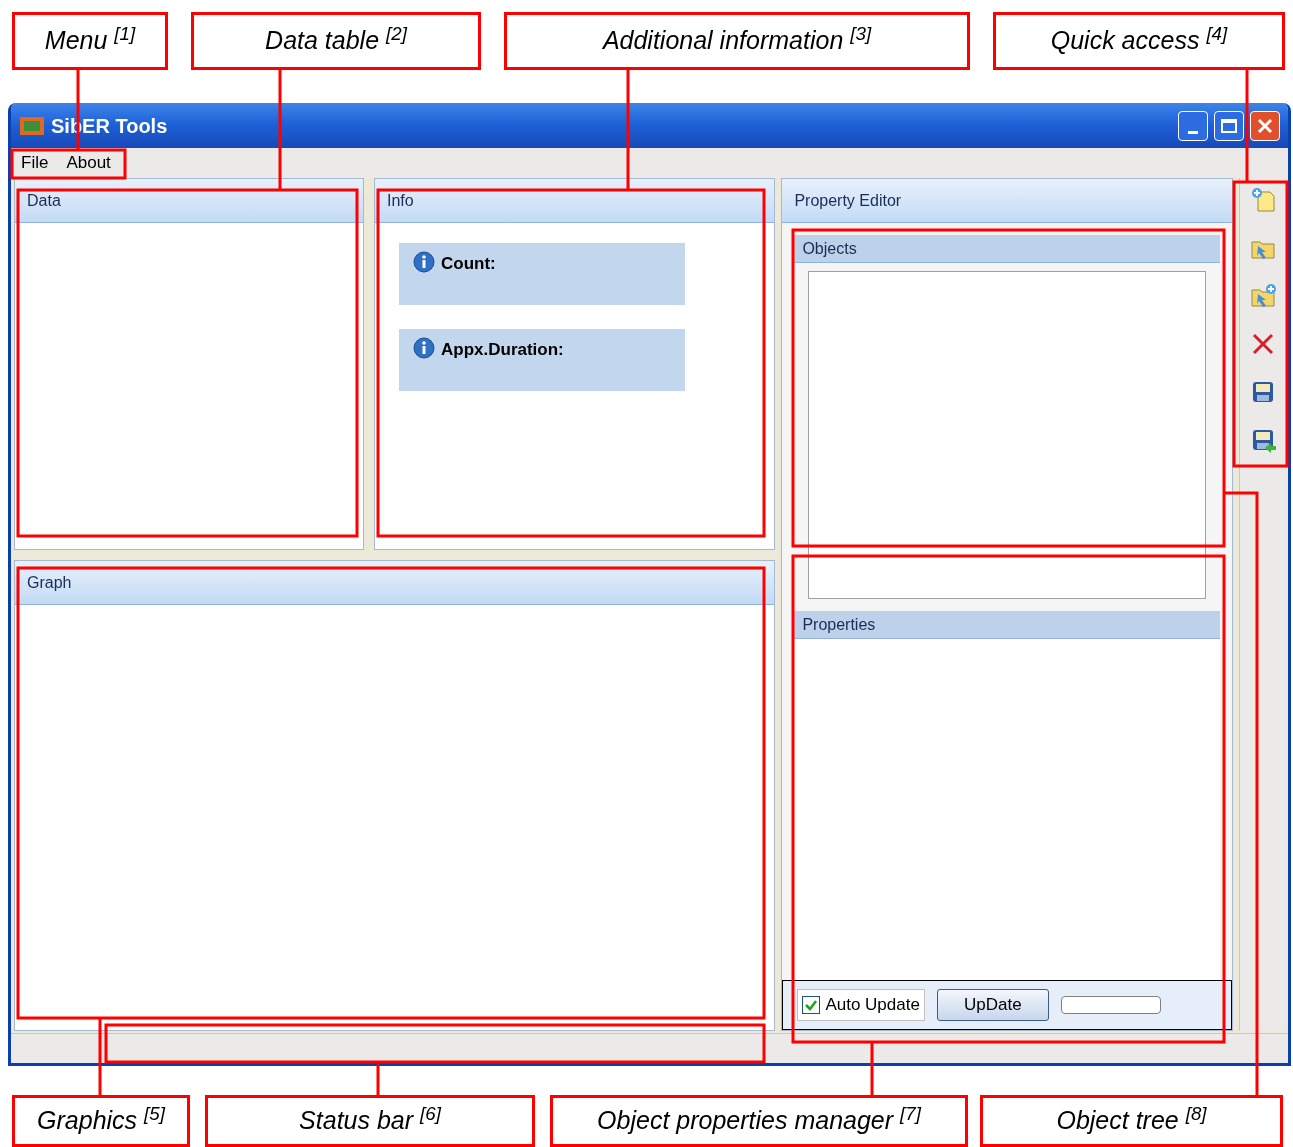  Describe the element at coordinates (1262, 296) in the screenshot. I see `folder-plus-icon` at that location.